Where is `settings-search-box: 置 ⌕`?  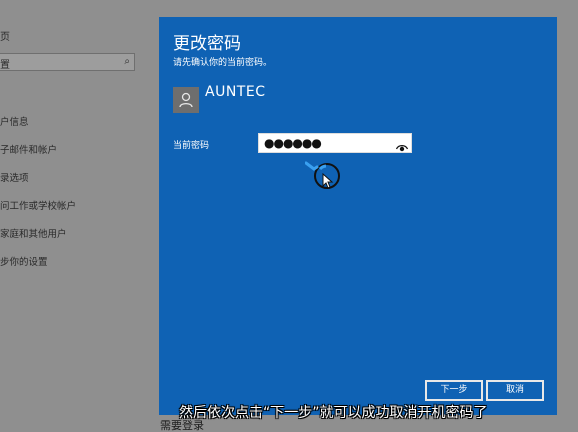 settings-search-box: 置 ⌕ is located at coordinates (67, 62).